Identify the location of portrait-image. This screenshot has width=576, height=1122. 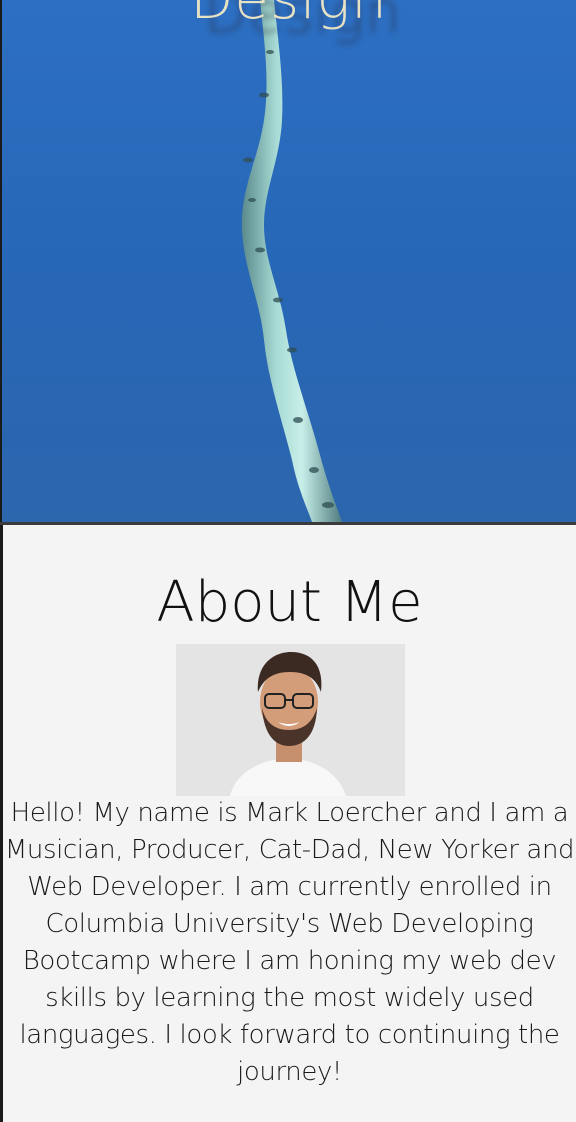
(290, 720).